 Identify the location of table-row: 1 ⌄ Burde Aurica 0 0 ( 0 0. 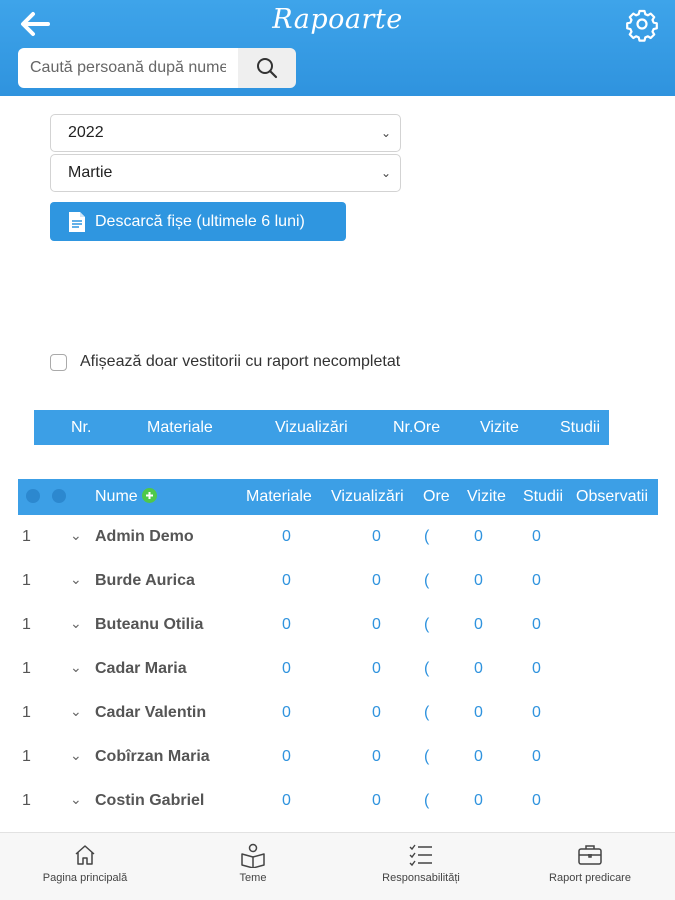
(338, 581).